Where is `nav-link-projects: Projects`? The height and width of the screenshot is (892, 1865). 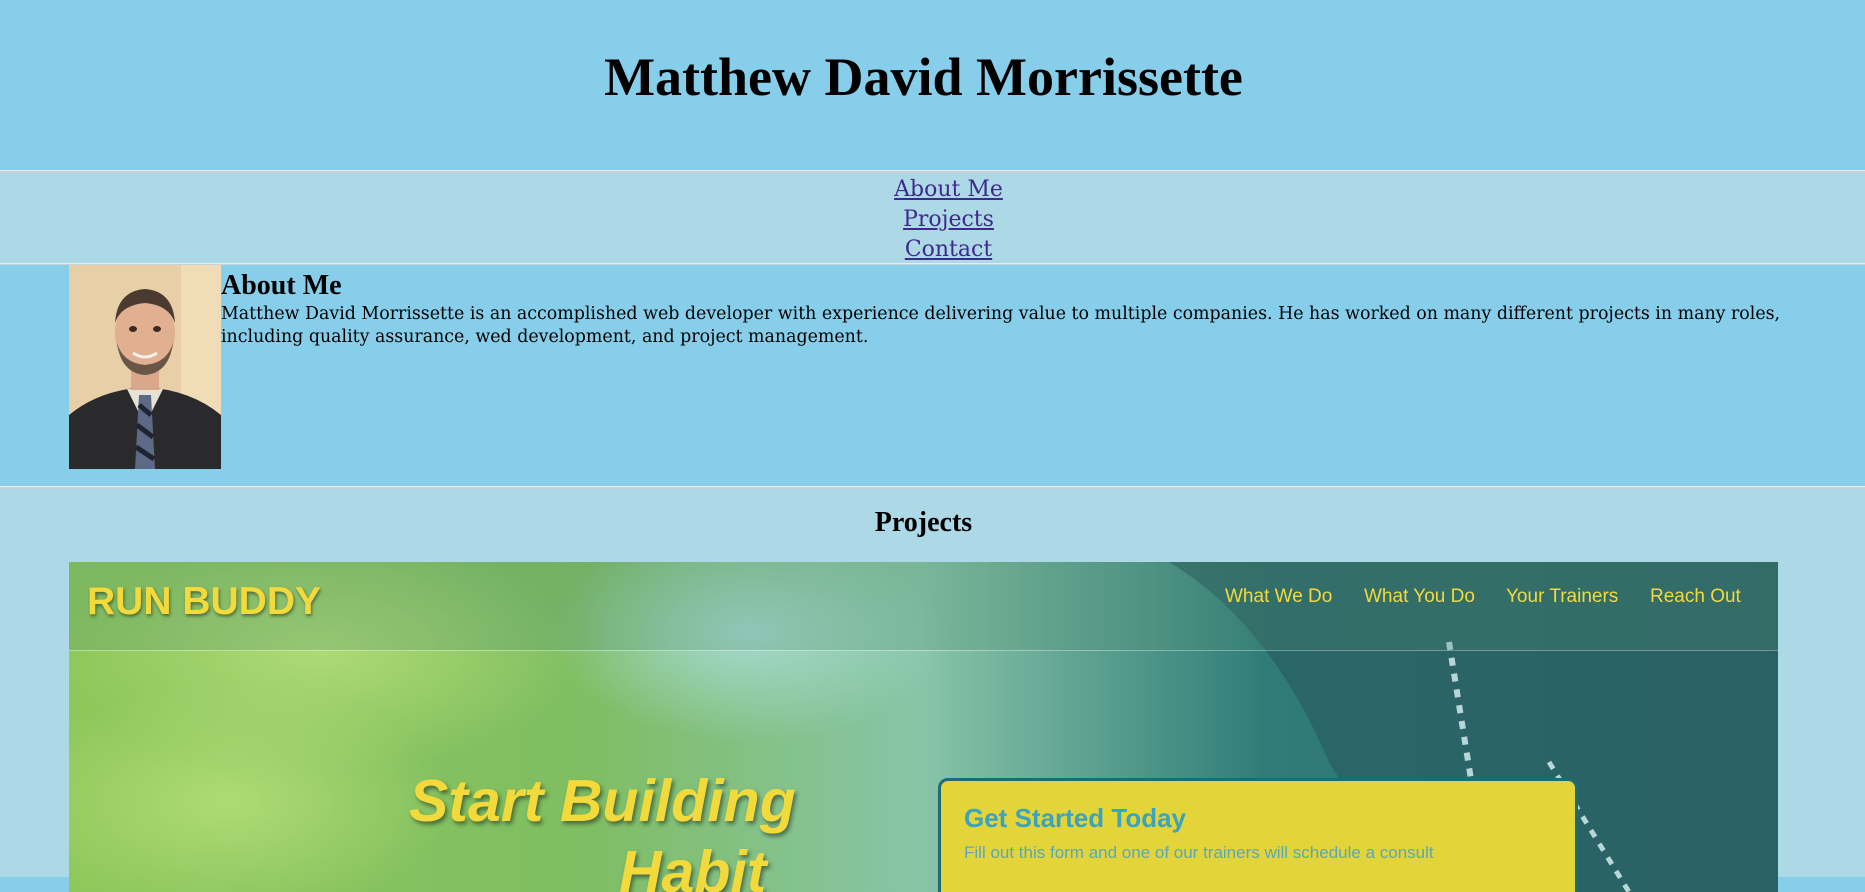
nav-link-projects: Projects is located at coordinates (932, 220).